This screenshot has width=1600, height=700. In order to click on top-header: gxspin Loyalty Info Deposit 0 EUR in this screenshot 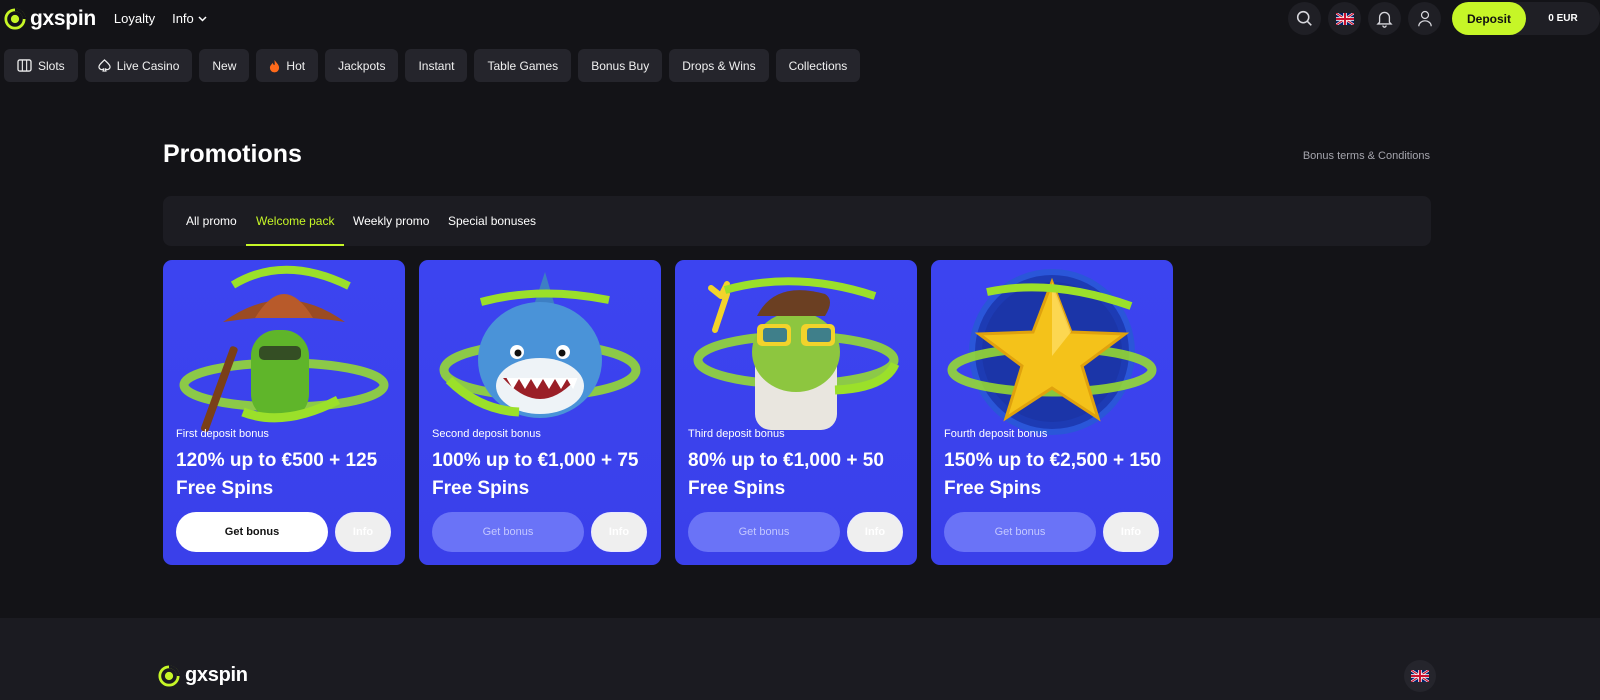, I will do `click(800, 18)`.